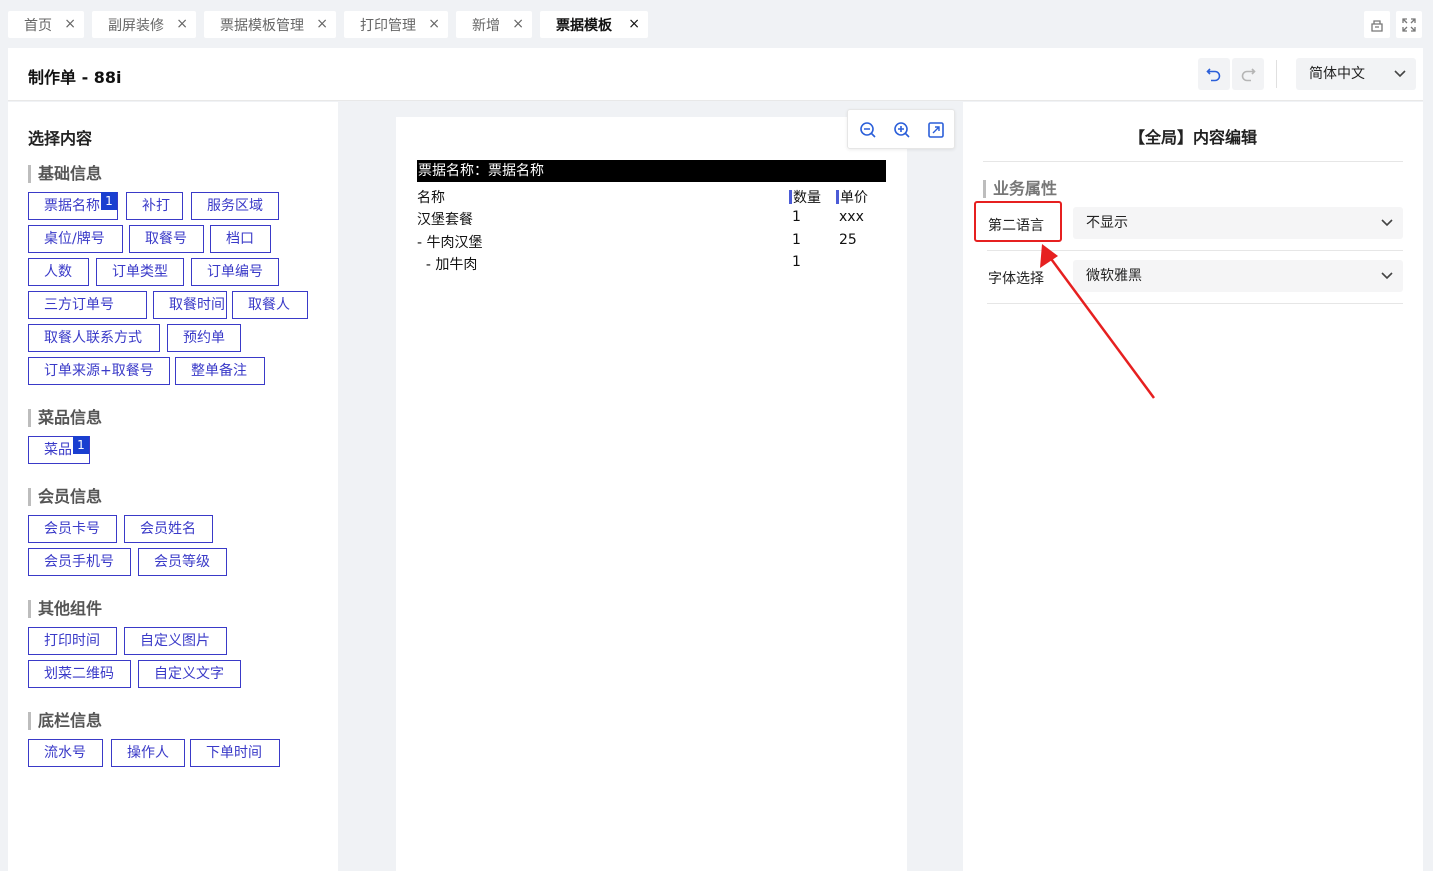 The width and height of the screenshot is (1433, 871). I want to click on section-title: 基础信息, so click(178, 174).